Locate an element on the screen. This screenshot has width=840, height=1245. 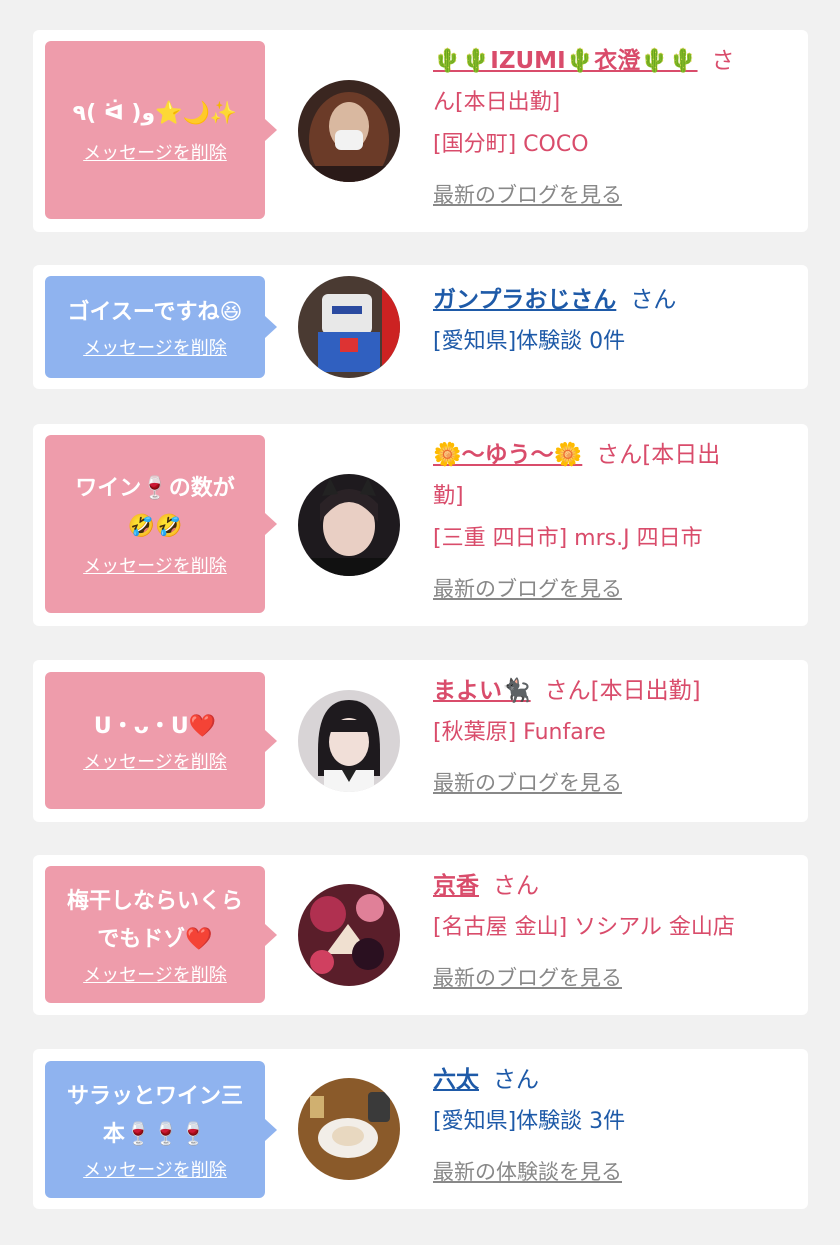
sender-name-link: 京香 is located at coordinates (456, 886).